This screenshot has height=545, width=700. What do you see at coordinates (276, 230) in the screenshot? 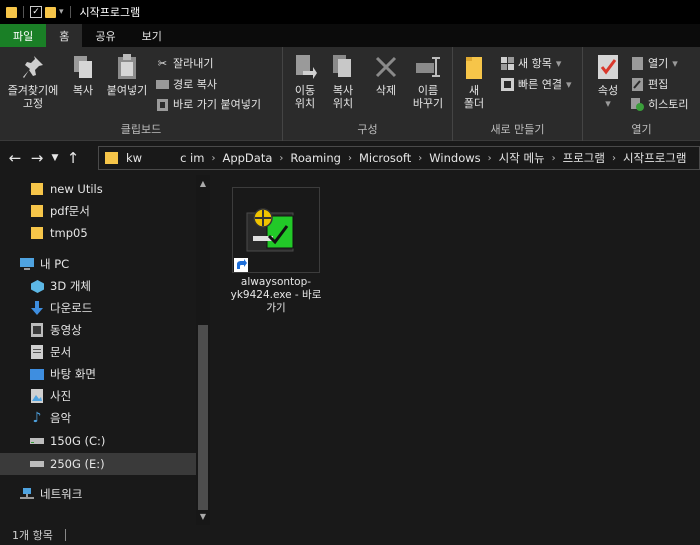
I see `shortcut-exe-icon` at bounding box center [276, 230].